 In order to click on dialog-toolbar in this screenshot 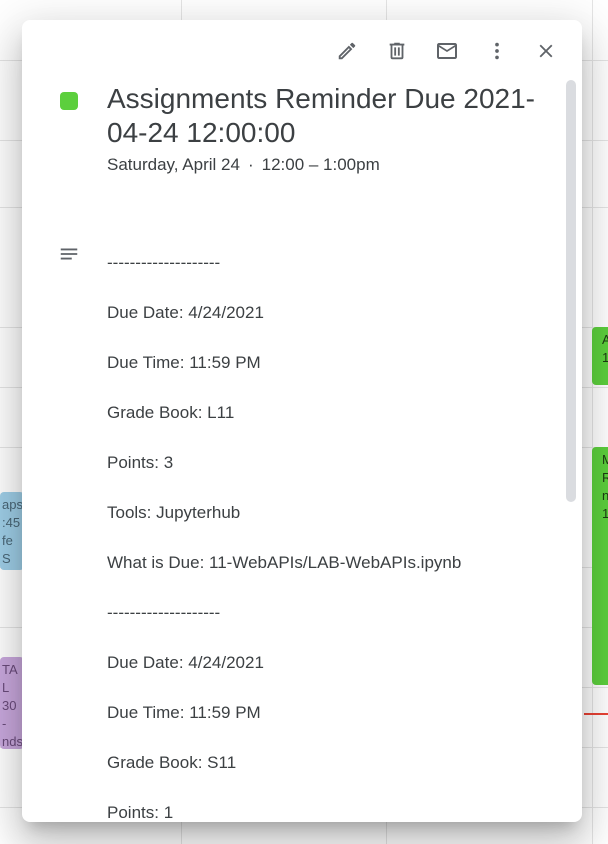, I will do `click(445, 51)`.